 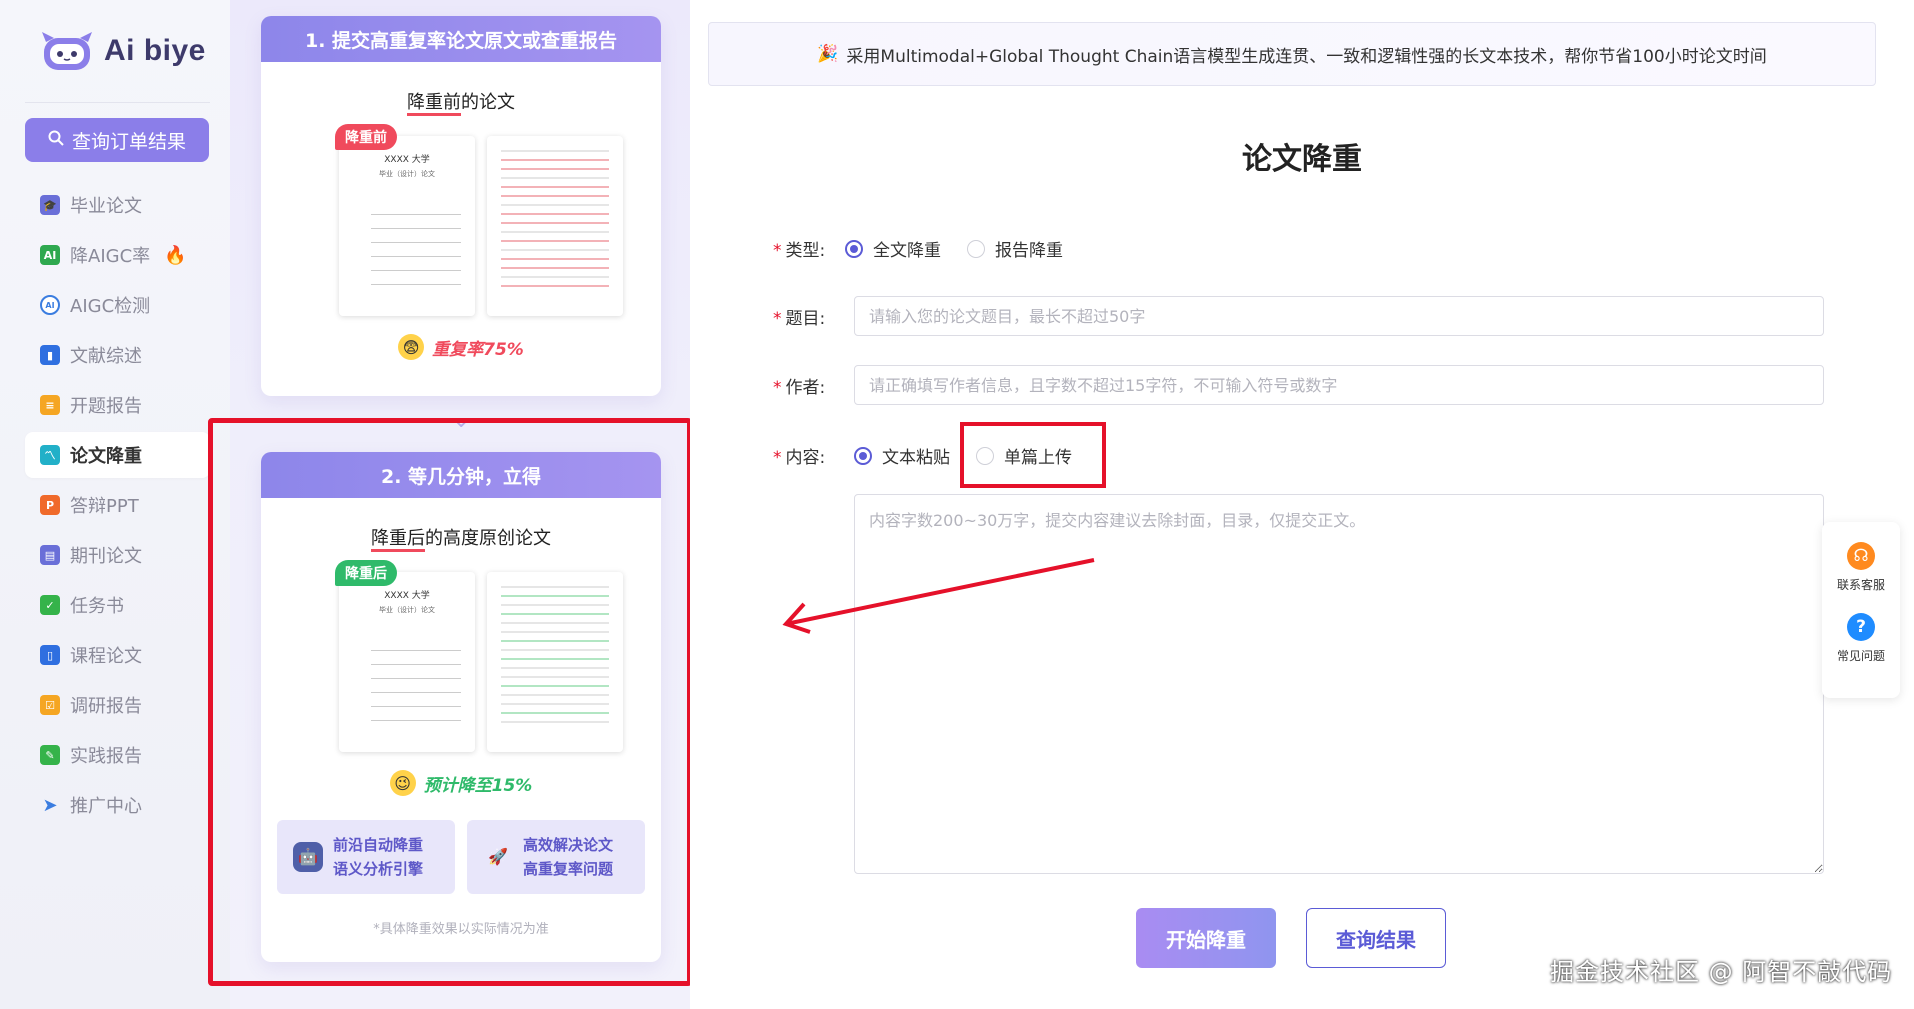 What do you see at coordinates (411, 347) in the screenshot?
I see `scared-emoji-icon: 😨` at bounding box center [411, 347].